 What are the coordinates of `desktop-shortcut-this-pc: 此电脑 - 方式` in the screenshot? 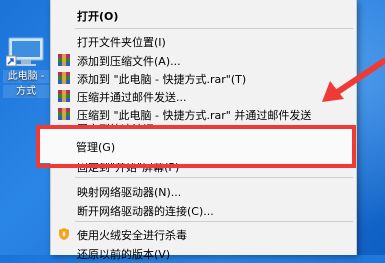 It's located at (26, 67).